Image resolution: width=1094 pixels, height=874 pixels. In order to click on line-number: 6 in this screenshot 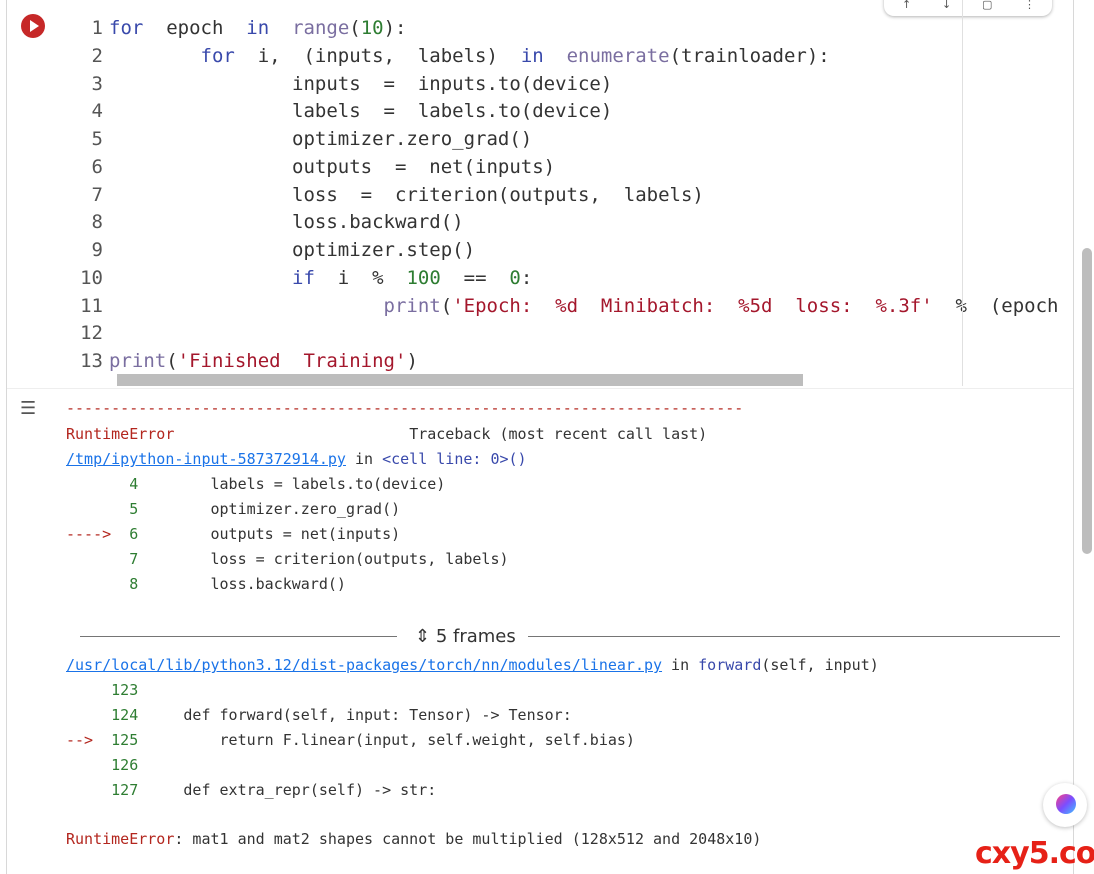, I will do `click(97, 166)`.